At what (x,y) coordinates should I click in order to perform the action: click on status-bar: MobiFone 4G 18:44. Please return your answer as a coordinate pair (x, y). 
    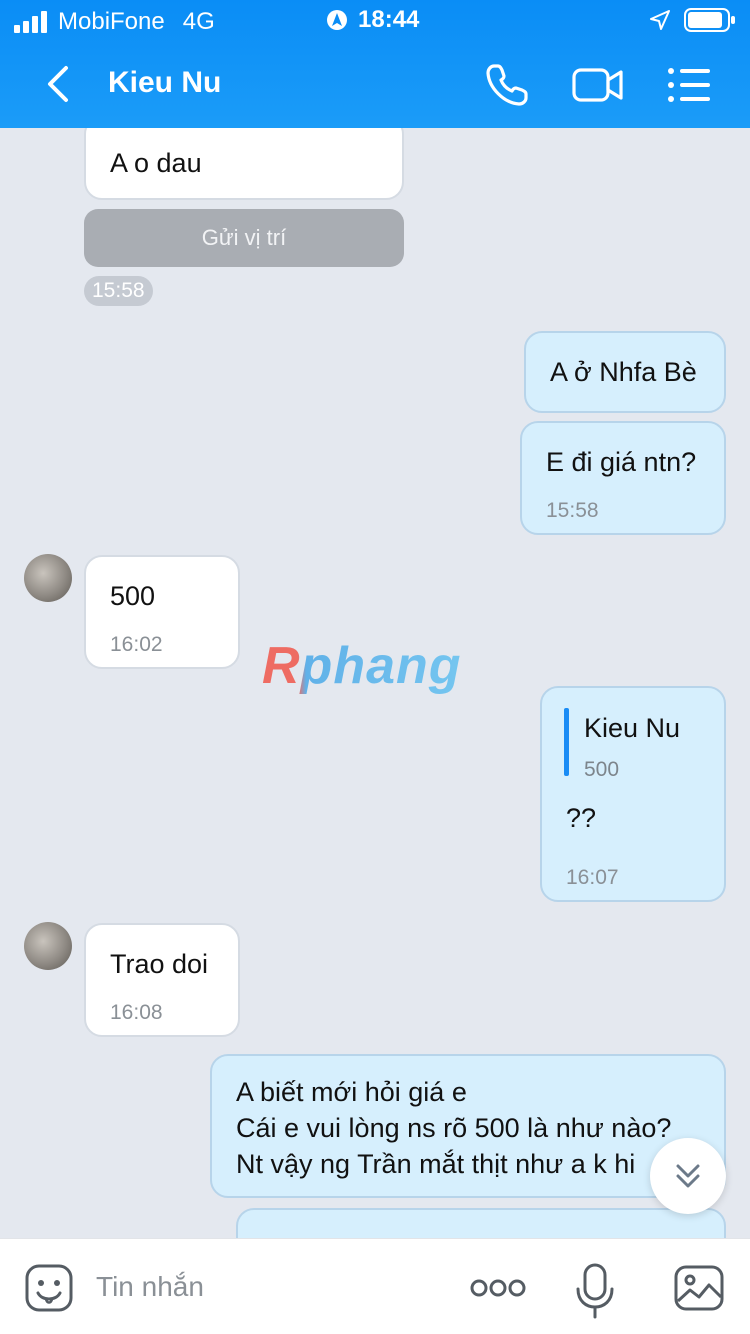
    Looking at the image, I should click on (375, 20).